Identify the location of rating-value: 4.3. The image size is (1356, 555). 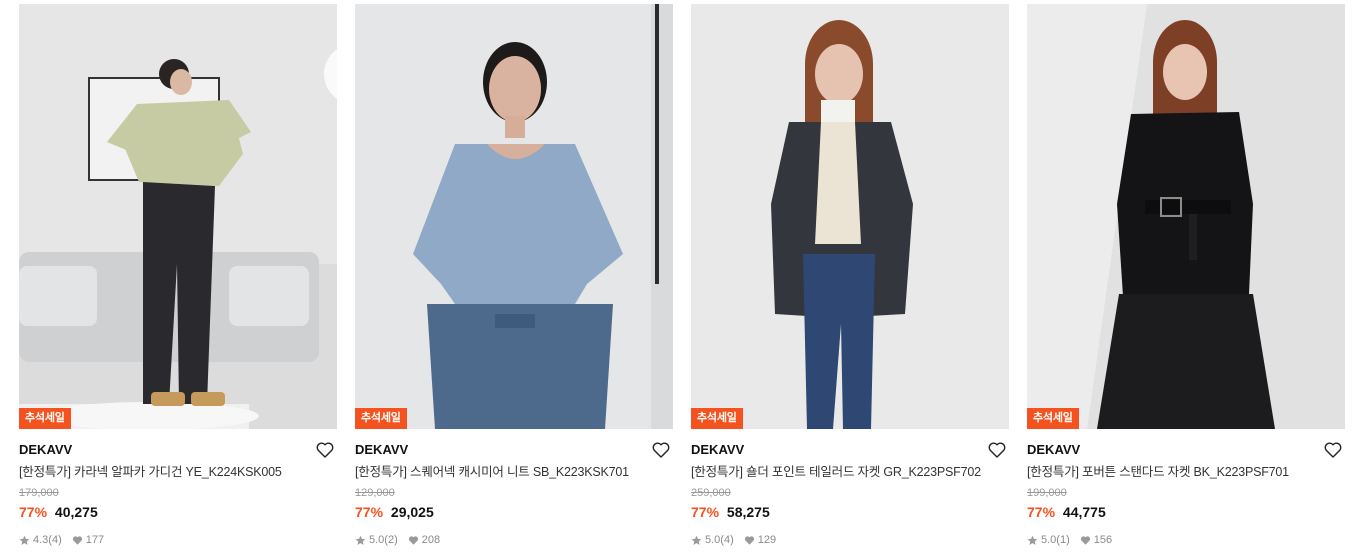
(41, 540).